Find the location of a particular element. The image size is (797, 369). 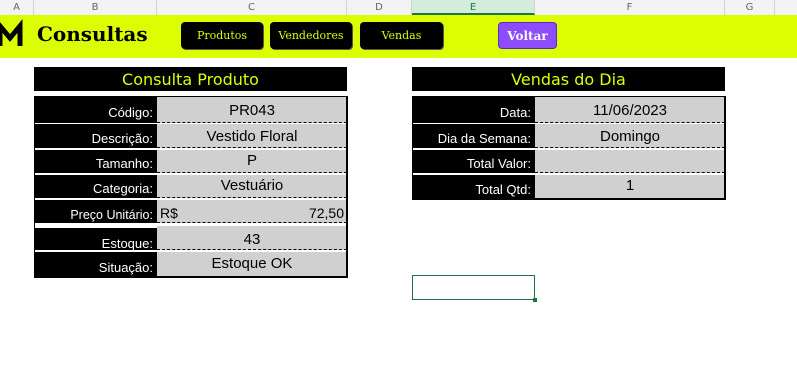

data-value: 11/06/2023 is located at coordinates (630, 110).